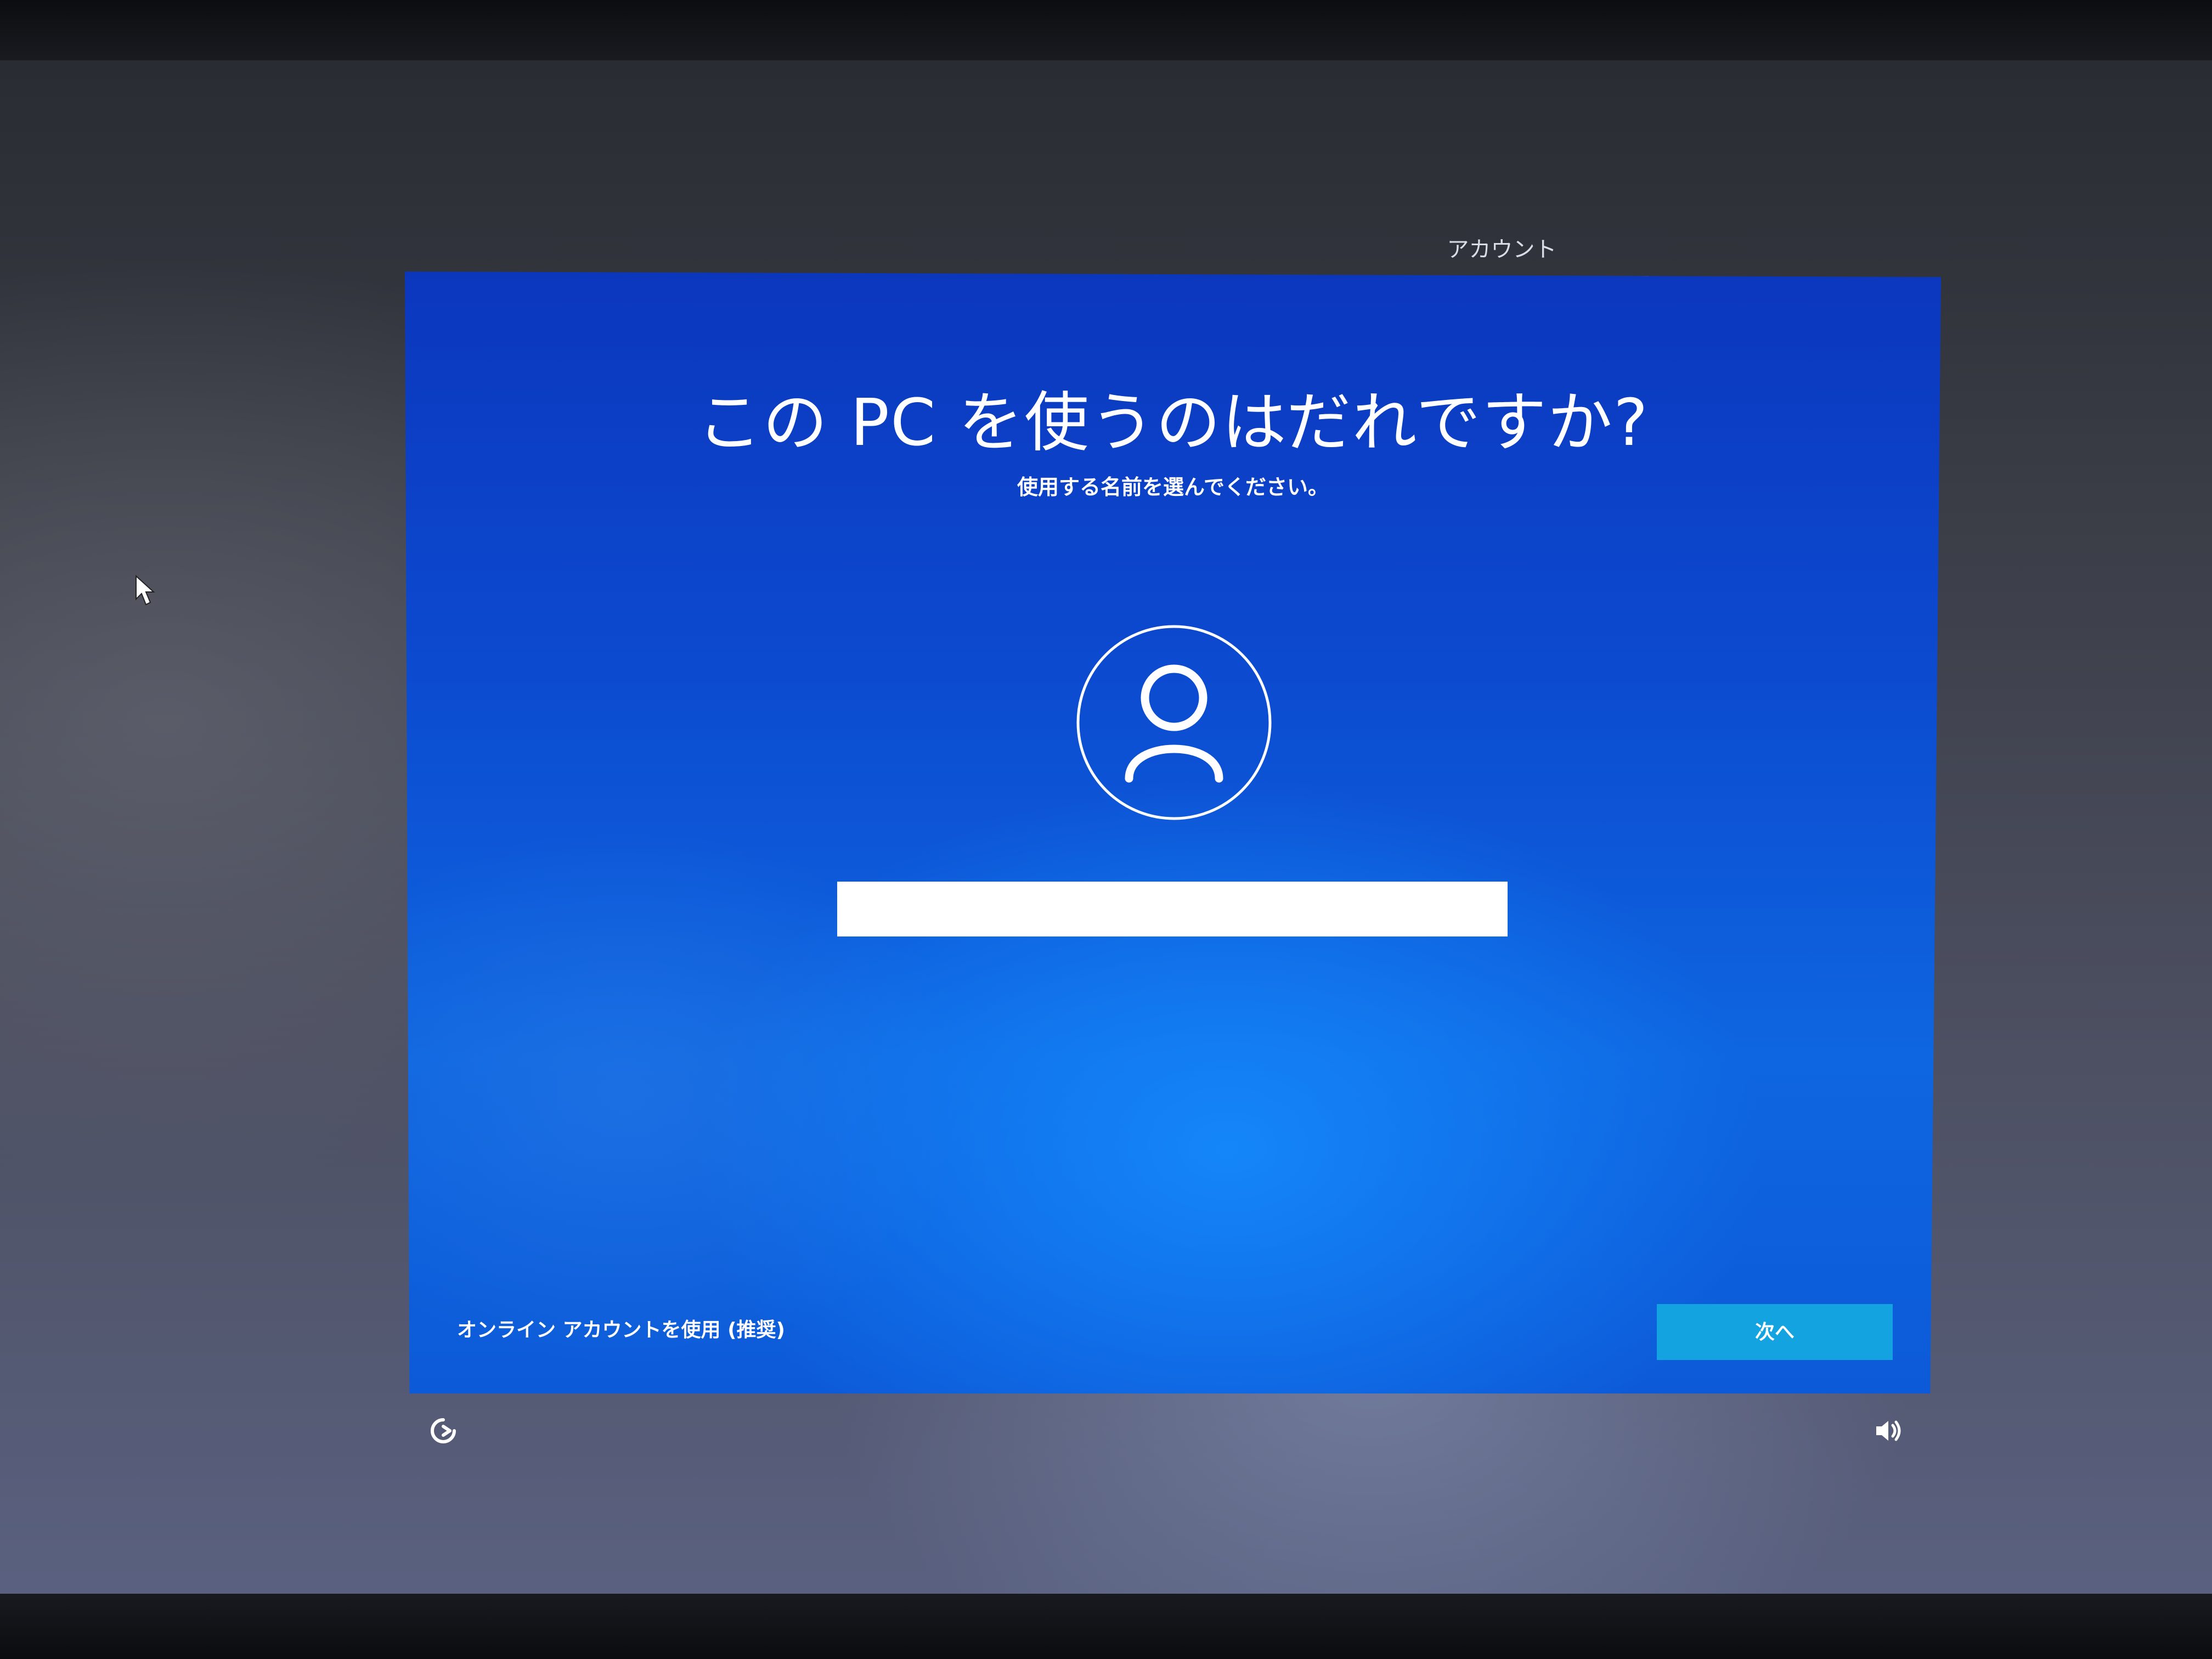  I want to click on volume-icon, so click(1888, 1431).